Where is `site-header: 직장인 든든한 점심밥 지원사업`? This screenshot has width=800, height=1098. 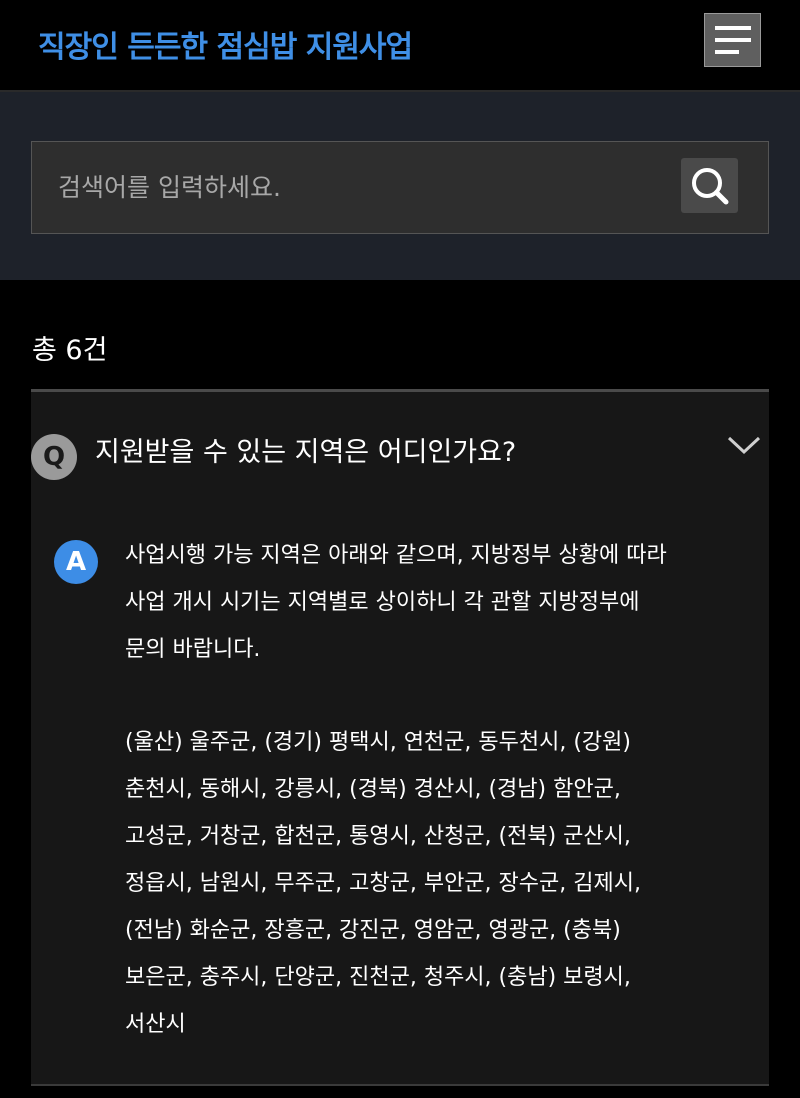 site-header: 직장인 든든한 점심밥 지원사업 is located at coordinates (400, 46).